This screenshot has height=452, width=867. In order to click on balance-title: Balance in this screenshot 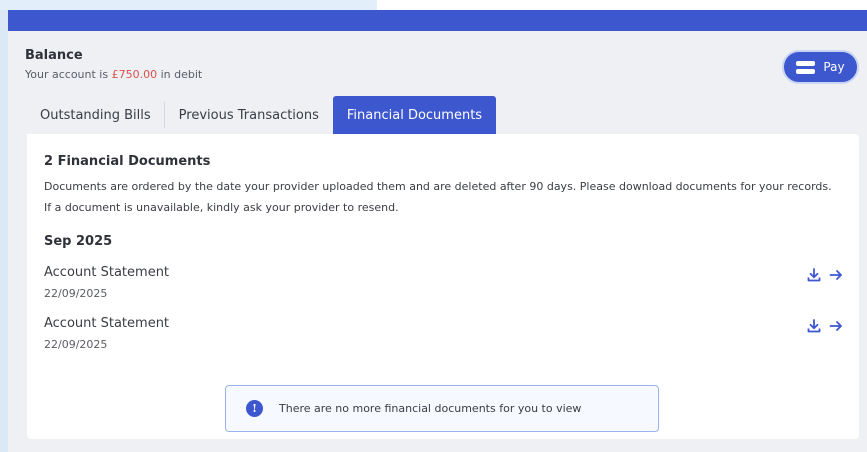, I will do `click(54, 55)`.